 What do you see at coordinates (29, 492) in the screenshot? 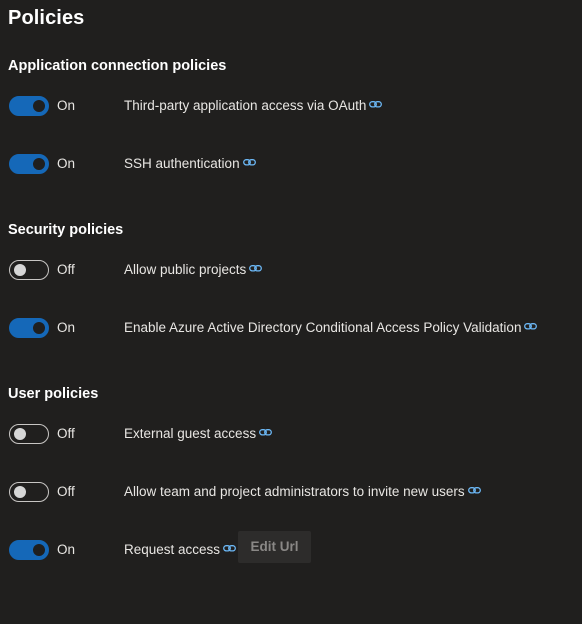
I see `invite-users-toggle` at bounding box center [29, 492].